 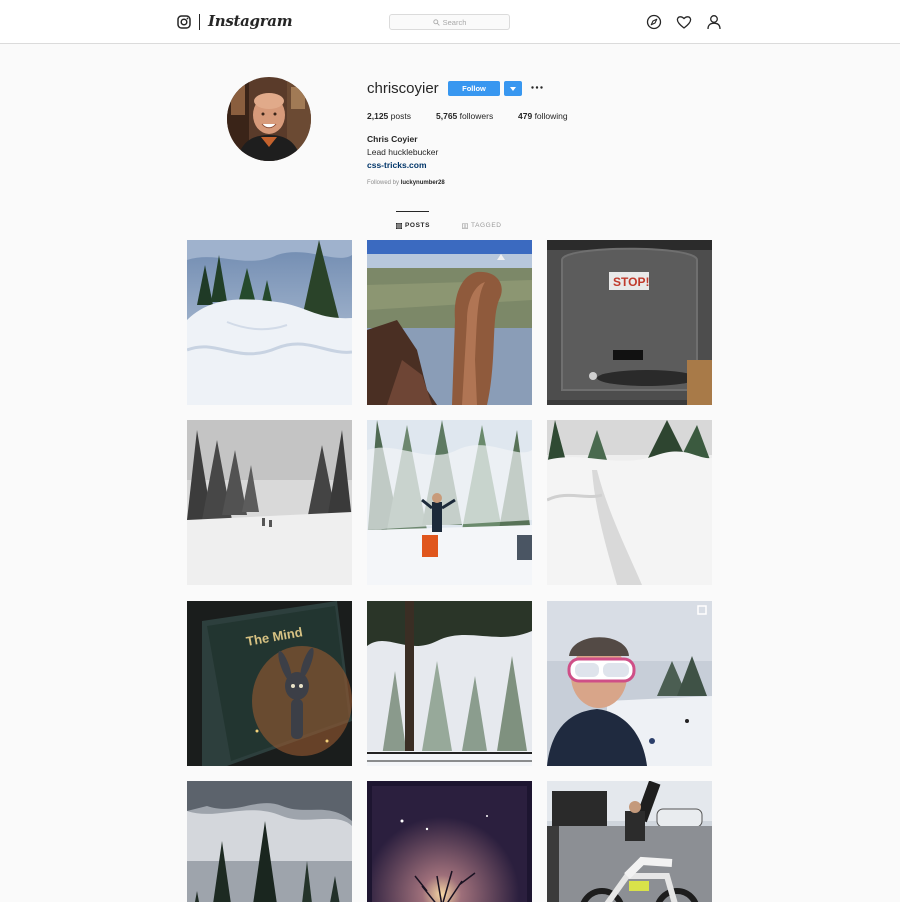 I want to click on top-nav: Instagram Search, so click(x=450, y=22).